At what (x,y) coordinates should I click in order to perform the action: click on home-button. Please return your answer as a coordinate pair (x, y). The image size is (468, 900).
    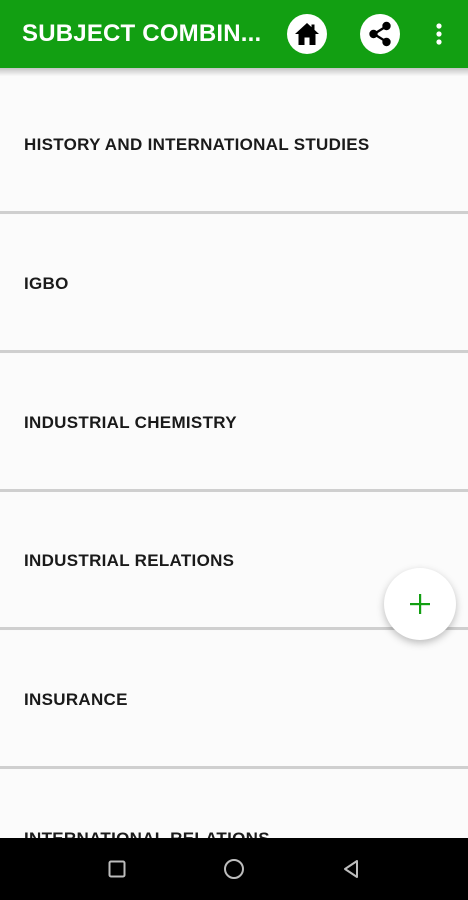
    Looking at the image, I should click on (307, 34).